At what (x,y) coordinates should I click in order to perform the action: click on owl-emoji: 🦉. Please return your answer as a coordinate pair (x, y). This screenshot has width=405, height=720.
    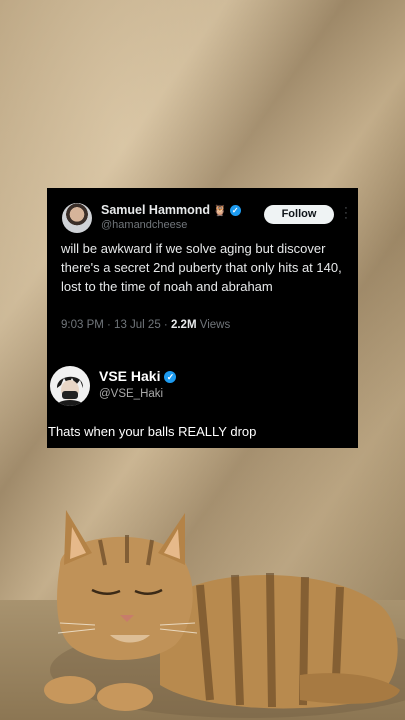
    Looking at the image, I should click on (220, 211).